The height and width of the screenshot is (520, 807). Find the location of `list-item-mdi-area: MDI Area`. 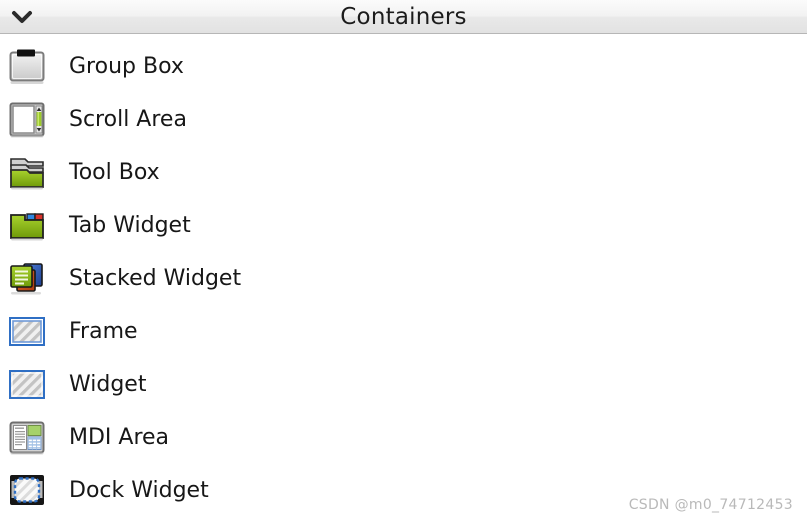

list-item-mdi-area: MDI Area is located at coordinates (403, 437).